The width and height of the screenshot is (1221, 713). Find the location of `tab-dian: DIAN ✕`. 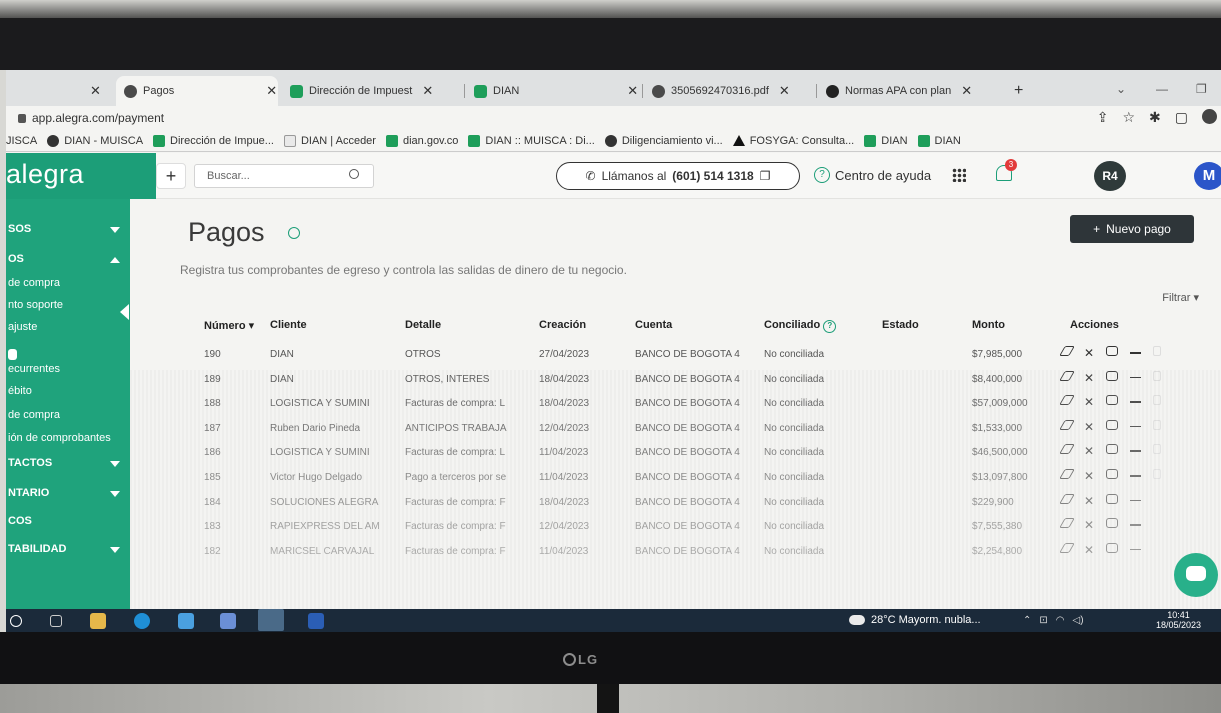

tab-dian: DIAN ✕ is located at coordinates (553, 91).